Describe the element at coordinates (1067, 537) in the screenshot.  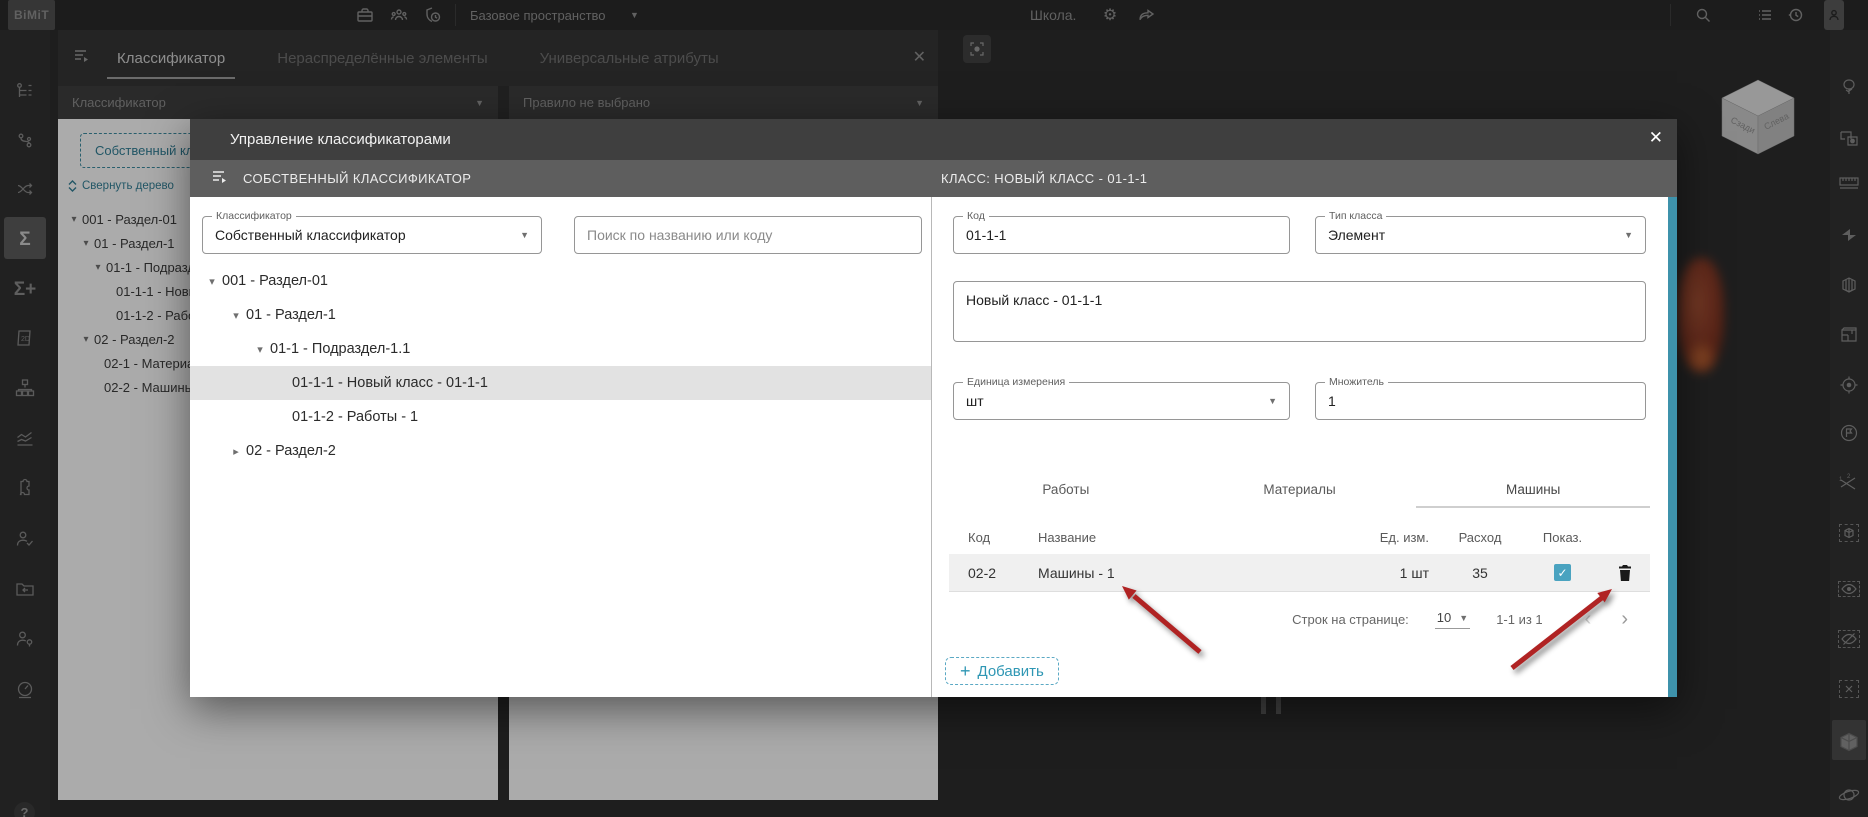
I see `col-name: Название` at that location.